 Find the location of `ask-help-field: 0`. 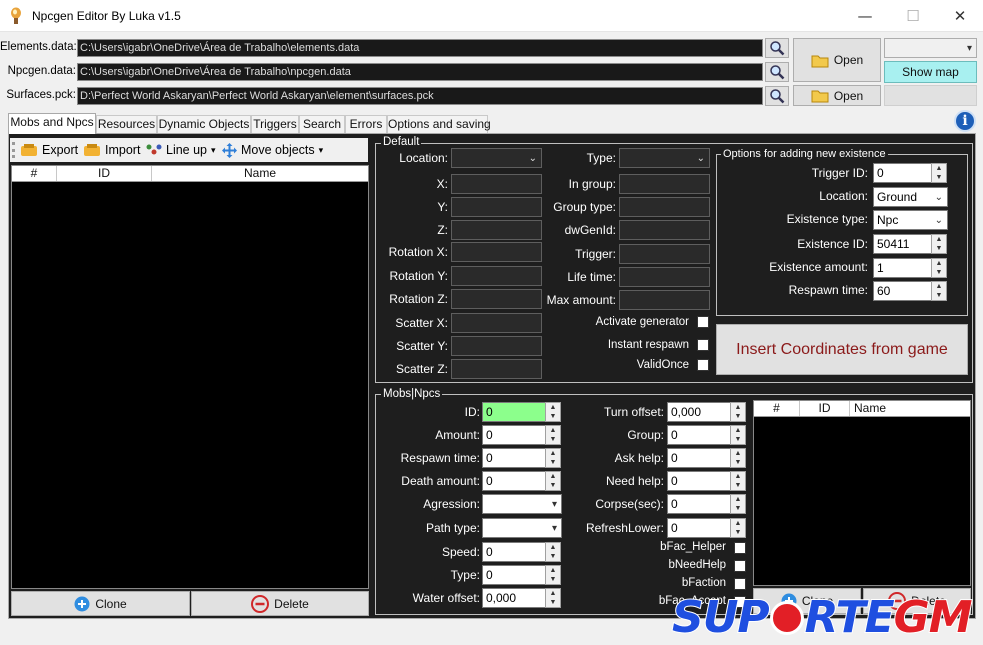

ask-help-field: 0 is located at coordinates (699, 458).